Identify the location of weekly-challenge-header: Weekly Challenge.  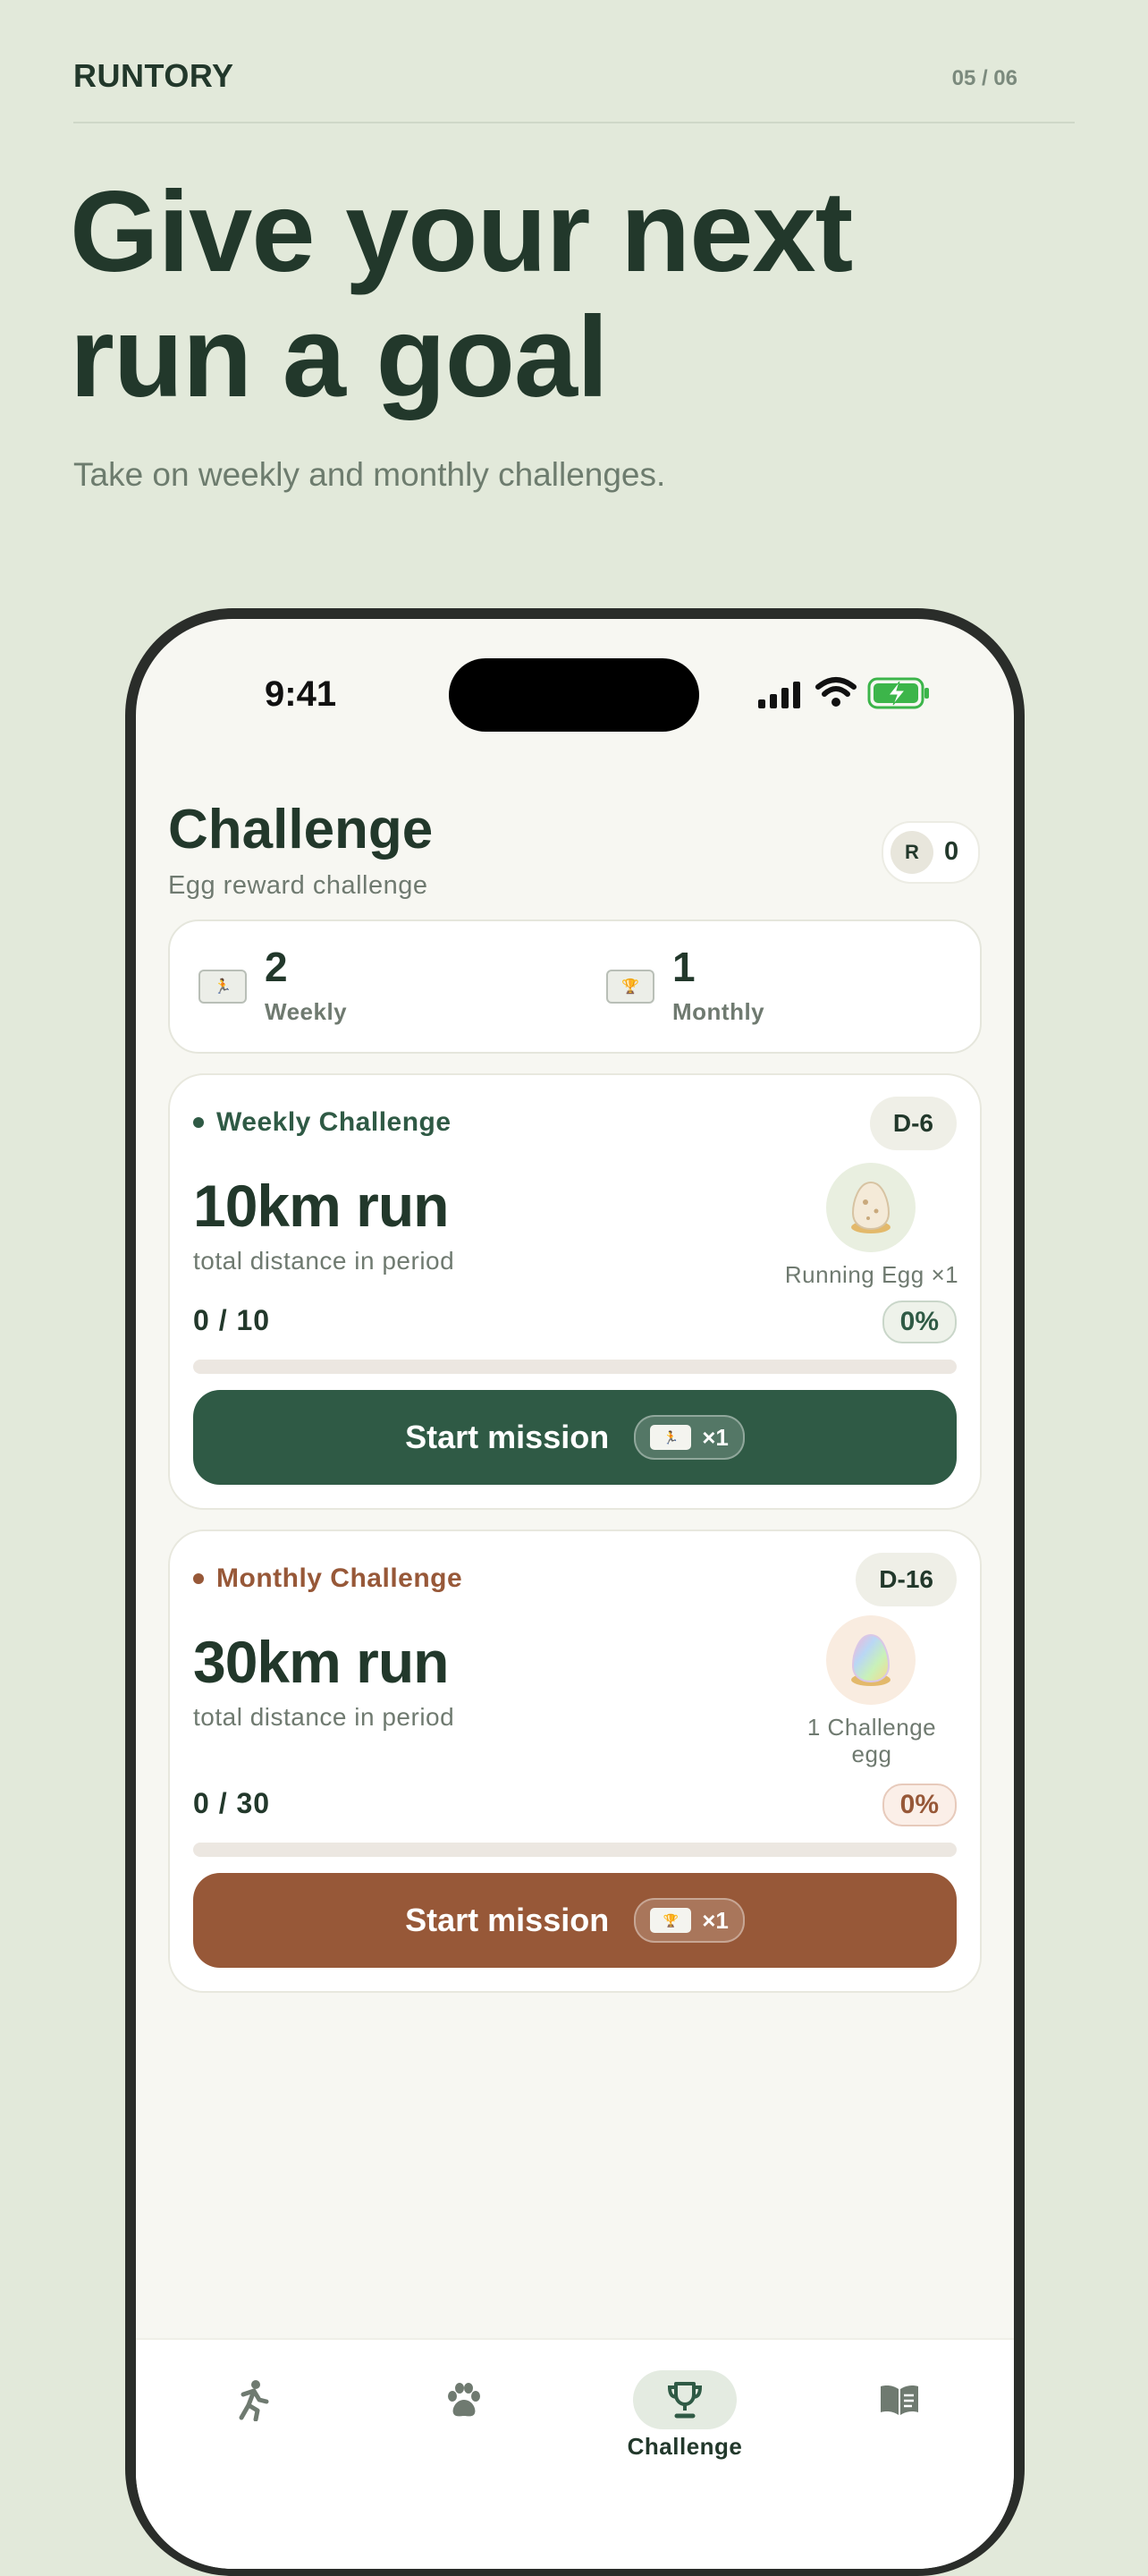
(322, 1122).